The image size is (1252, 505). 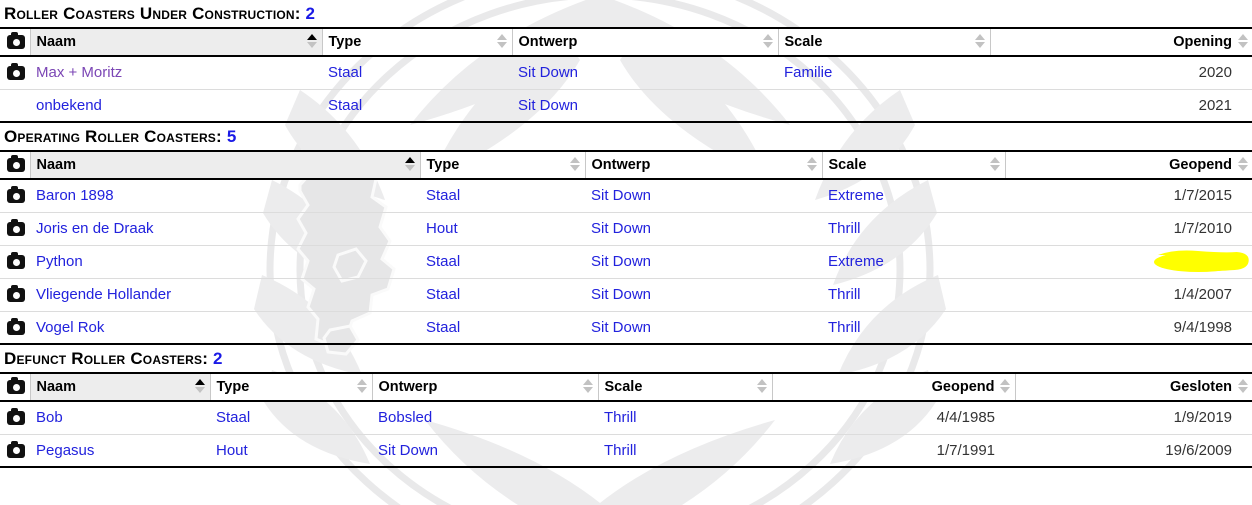 I want to click on cell-naam: Vogel Rok, so click(x=225, y=328).